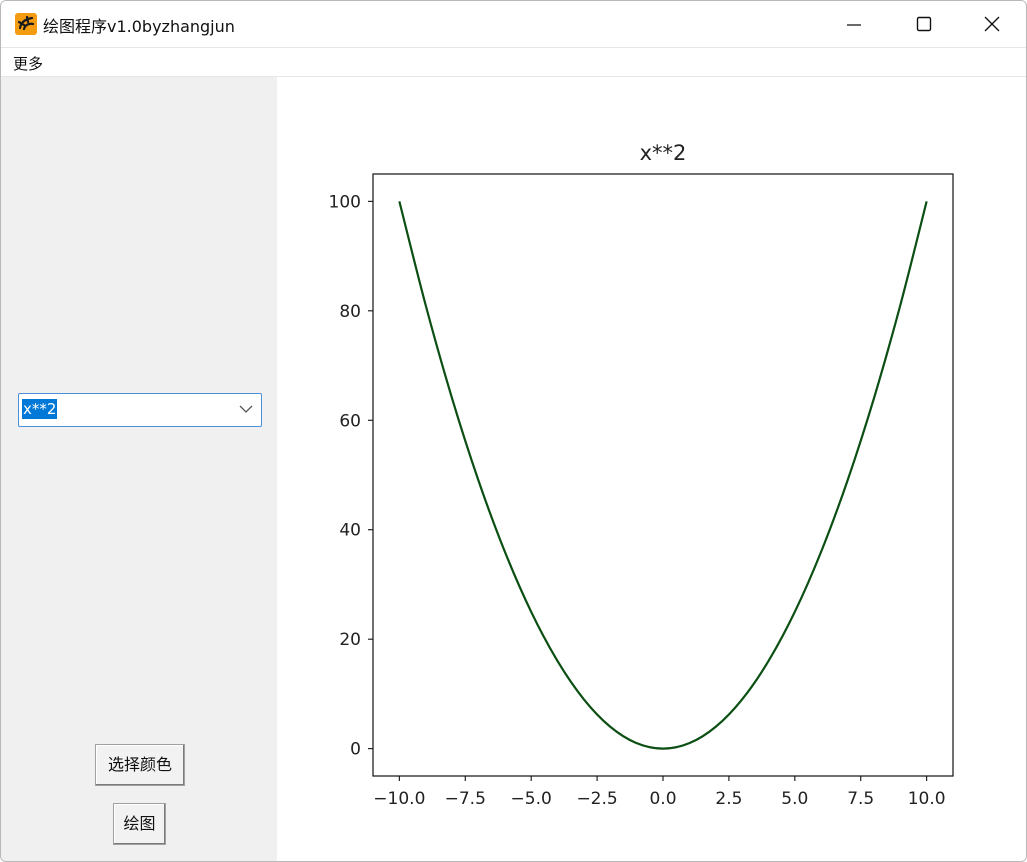 The image size is (1027, 862). I want to click on close-icon, so click(992, 24).